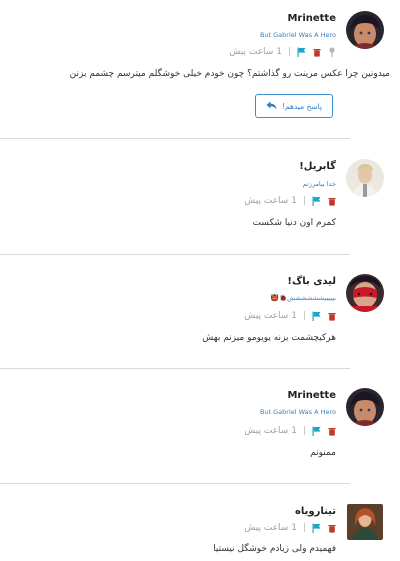 The height and width of the screenshot is (561, 400). What do you see at coordinates (331, 52) in the screenshot?
I see `pin-icon` at bounding box center [331, 52].